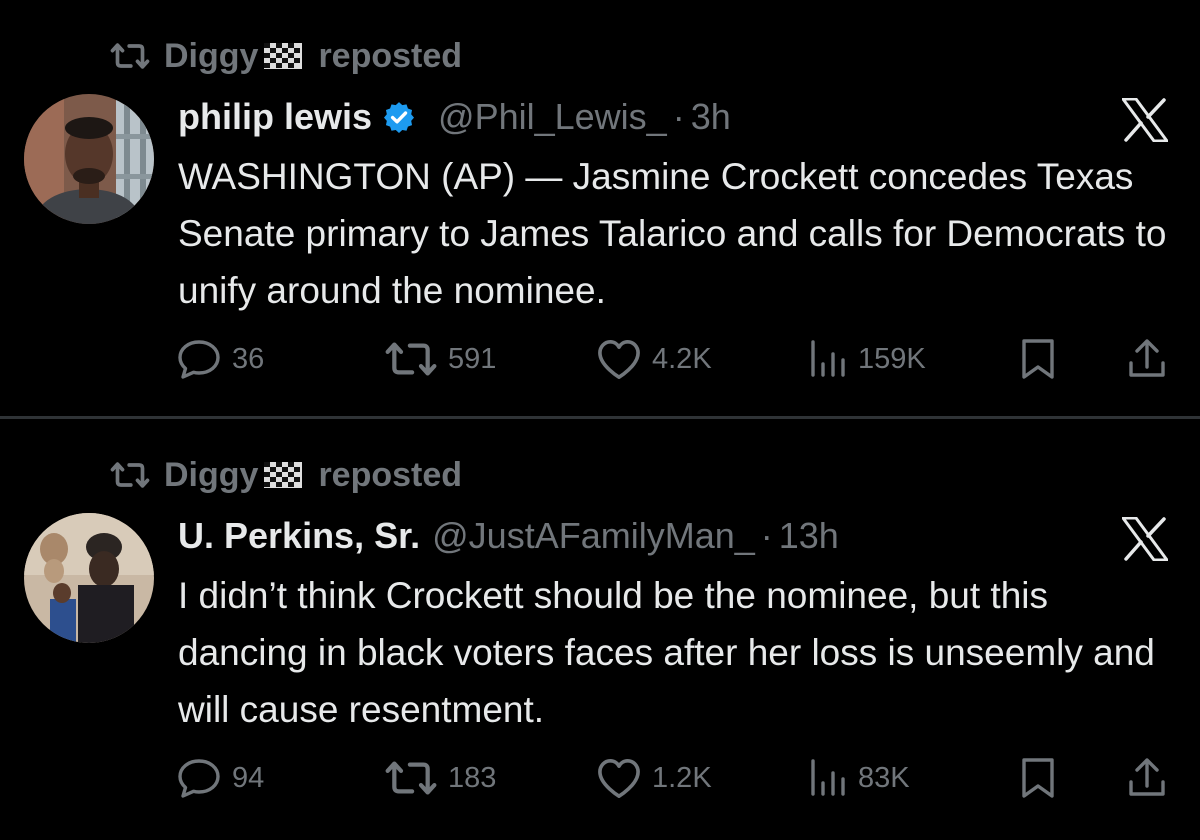 The height and width of the screenshot is (840, 1200). I want to click on views-button: 83K, so click(859, 778).